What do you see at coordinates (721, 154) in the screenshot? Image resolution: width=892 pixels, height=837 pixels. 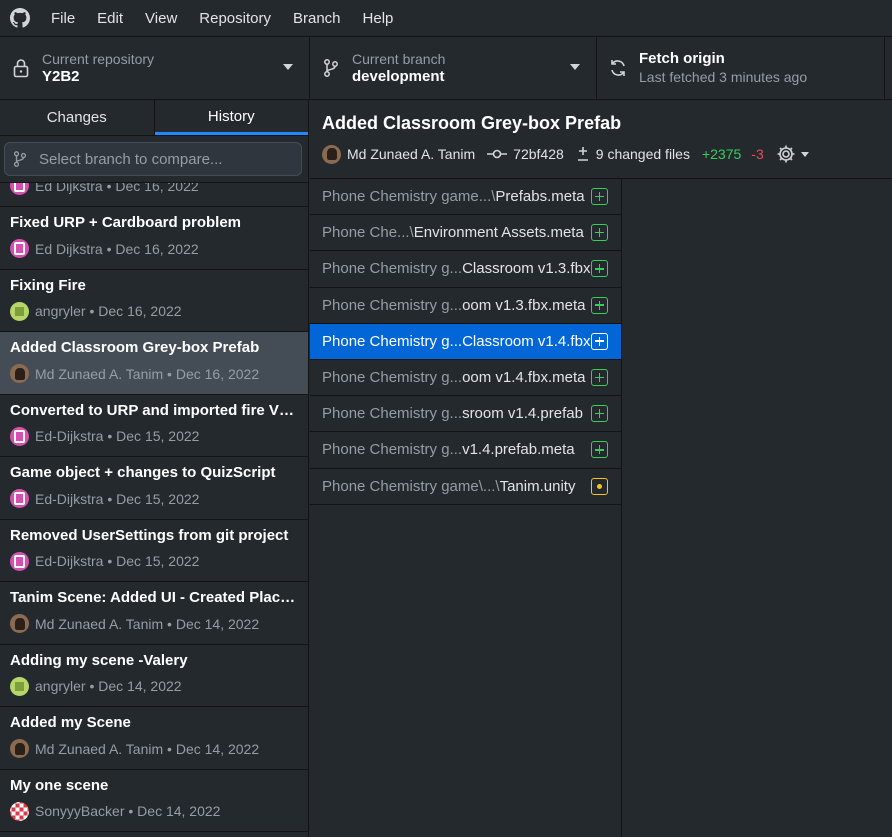 I see `additions-count: +2375` at bounding box center [721, 154].